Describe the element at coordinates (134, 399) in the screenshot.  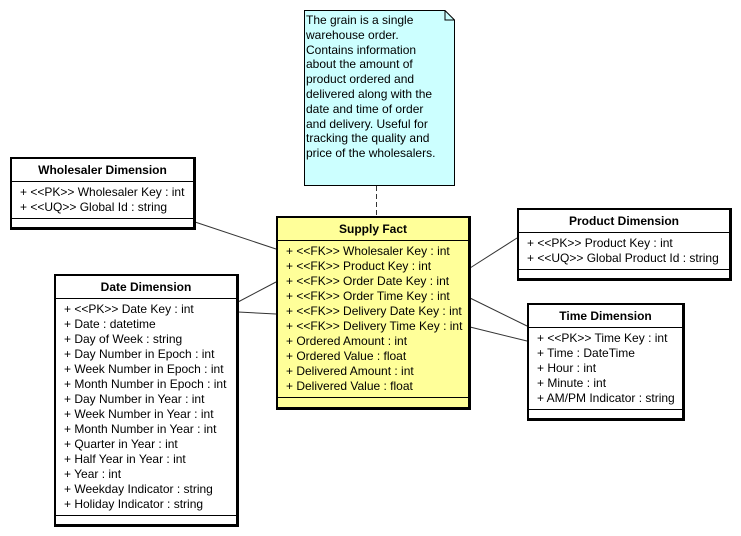
I see `attribute: + Day Number in Year : int` at that location.